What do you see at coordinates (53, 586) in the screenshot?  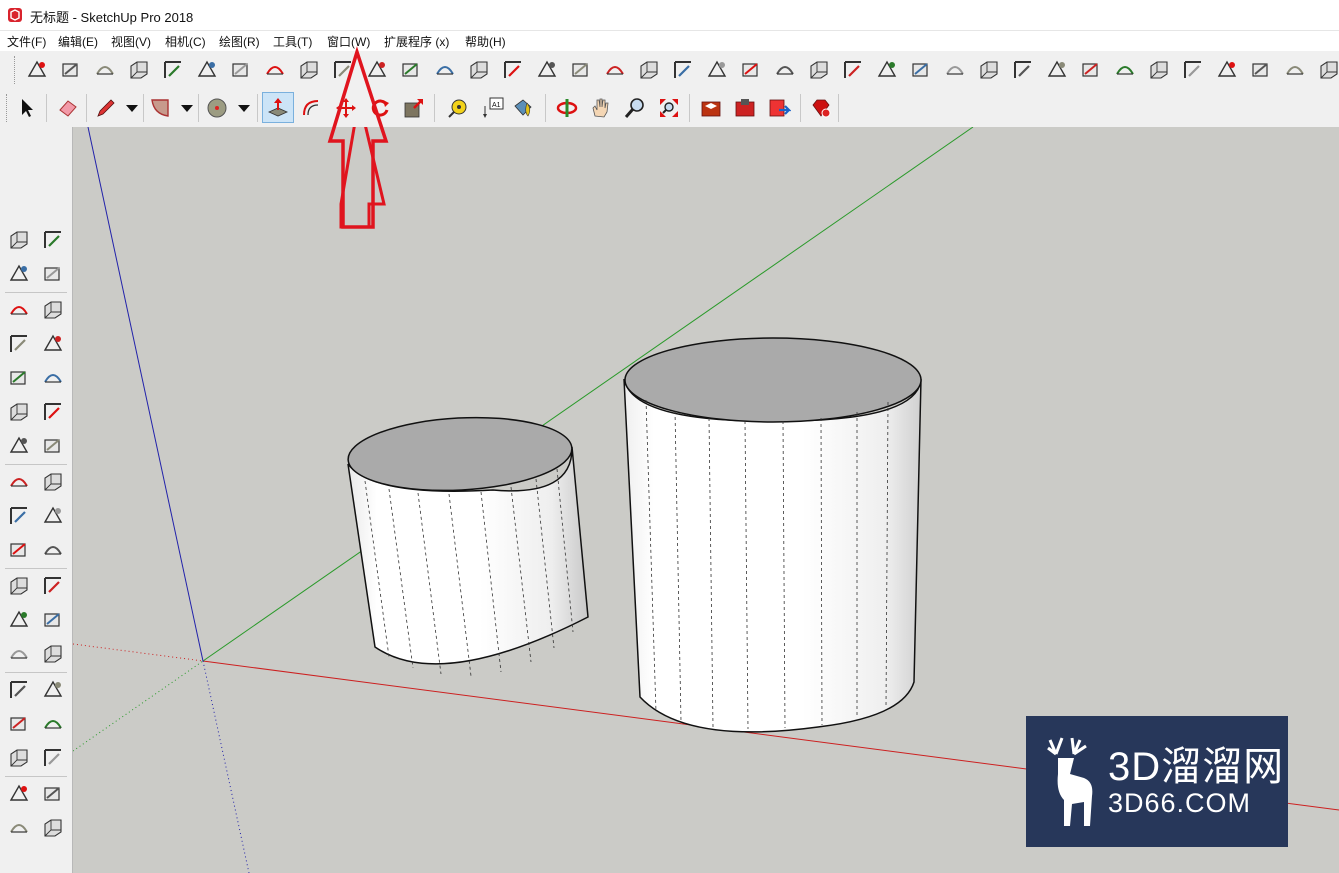 I see `dimension-icon` at bounding box center [53, 586].